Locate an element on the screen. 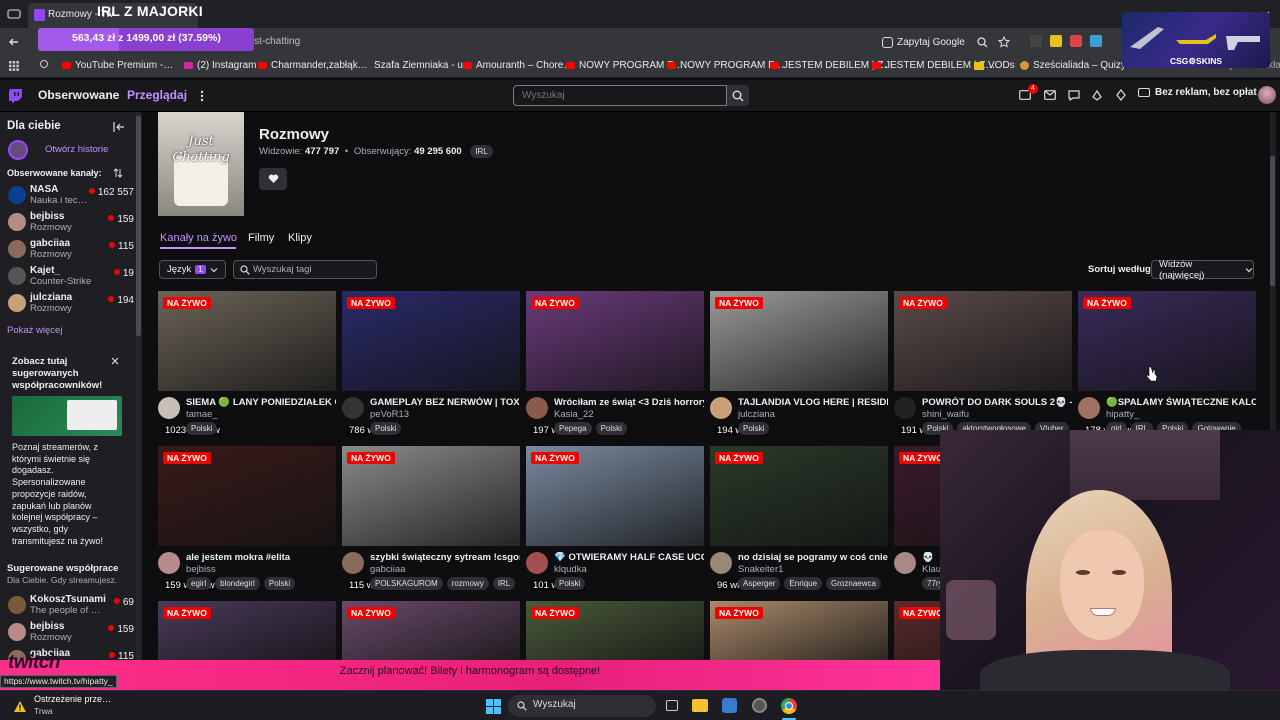  stream-tag: Enrique is located at coordinates (803, 583).